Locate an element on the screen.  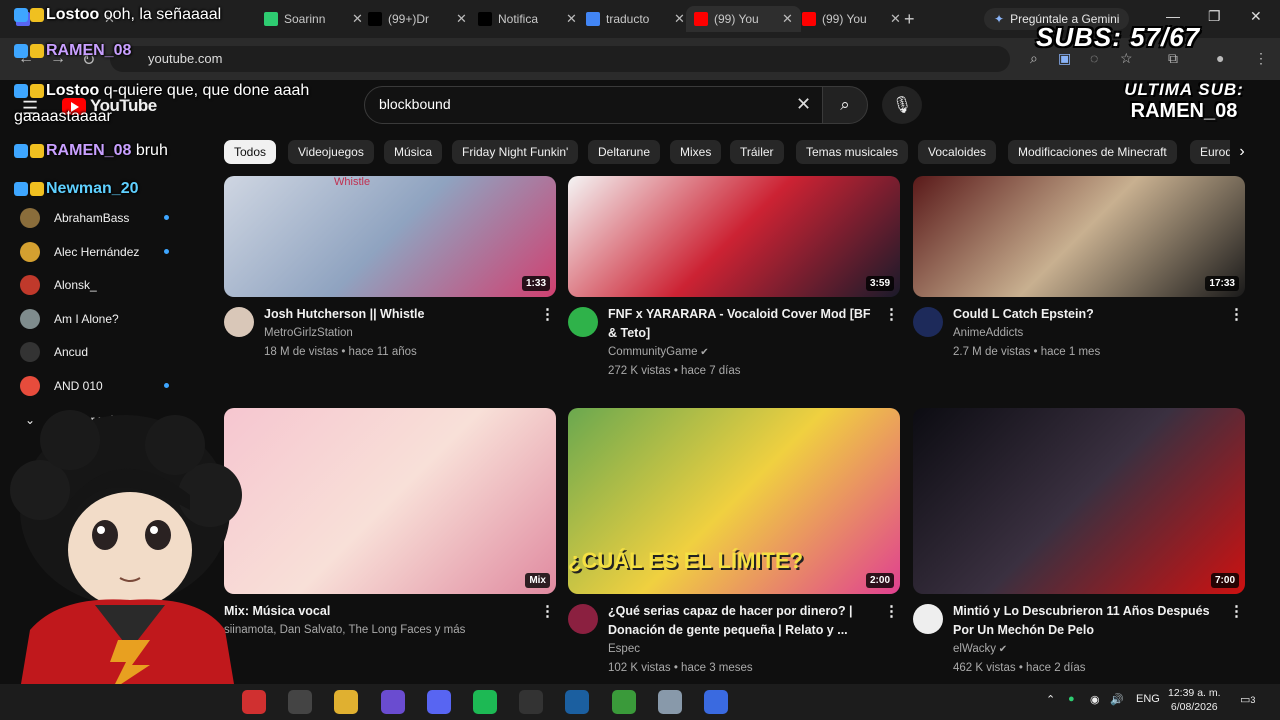
filter-chip: Vocaloides is located at coordinates (957, 152).